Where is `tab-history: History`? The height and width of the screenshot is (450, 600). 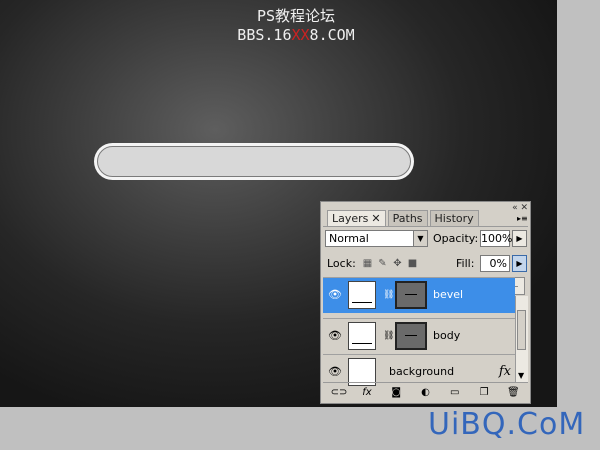 tab-history: History is located at coordinates (454, 218).